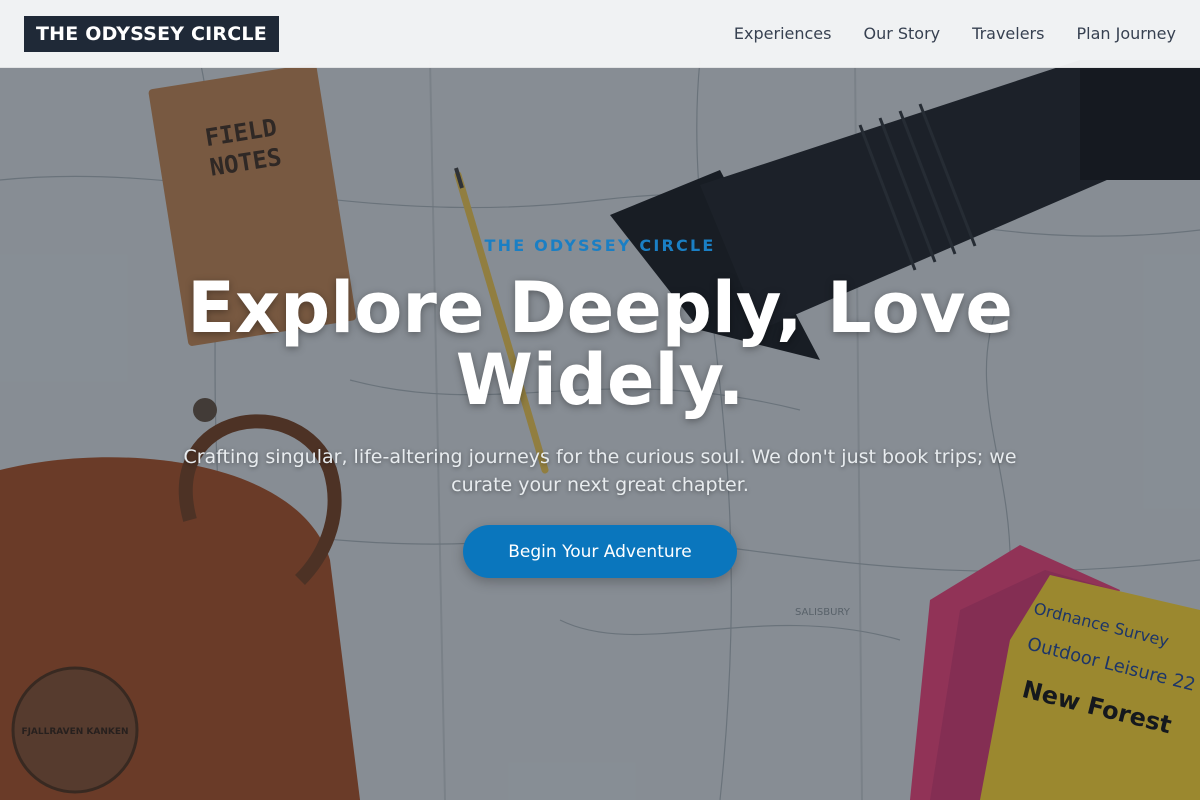 Image resolution: width=1200 pixels, height=800 pixels. What do you see at coordinates (1008, 33) in the screenshot?
I see `nav-link-travelers: Travelers` at bounding box center [1008, 33].